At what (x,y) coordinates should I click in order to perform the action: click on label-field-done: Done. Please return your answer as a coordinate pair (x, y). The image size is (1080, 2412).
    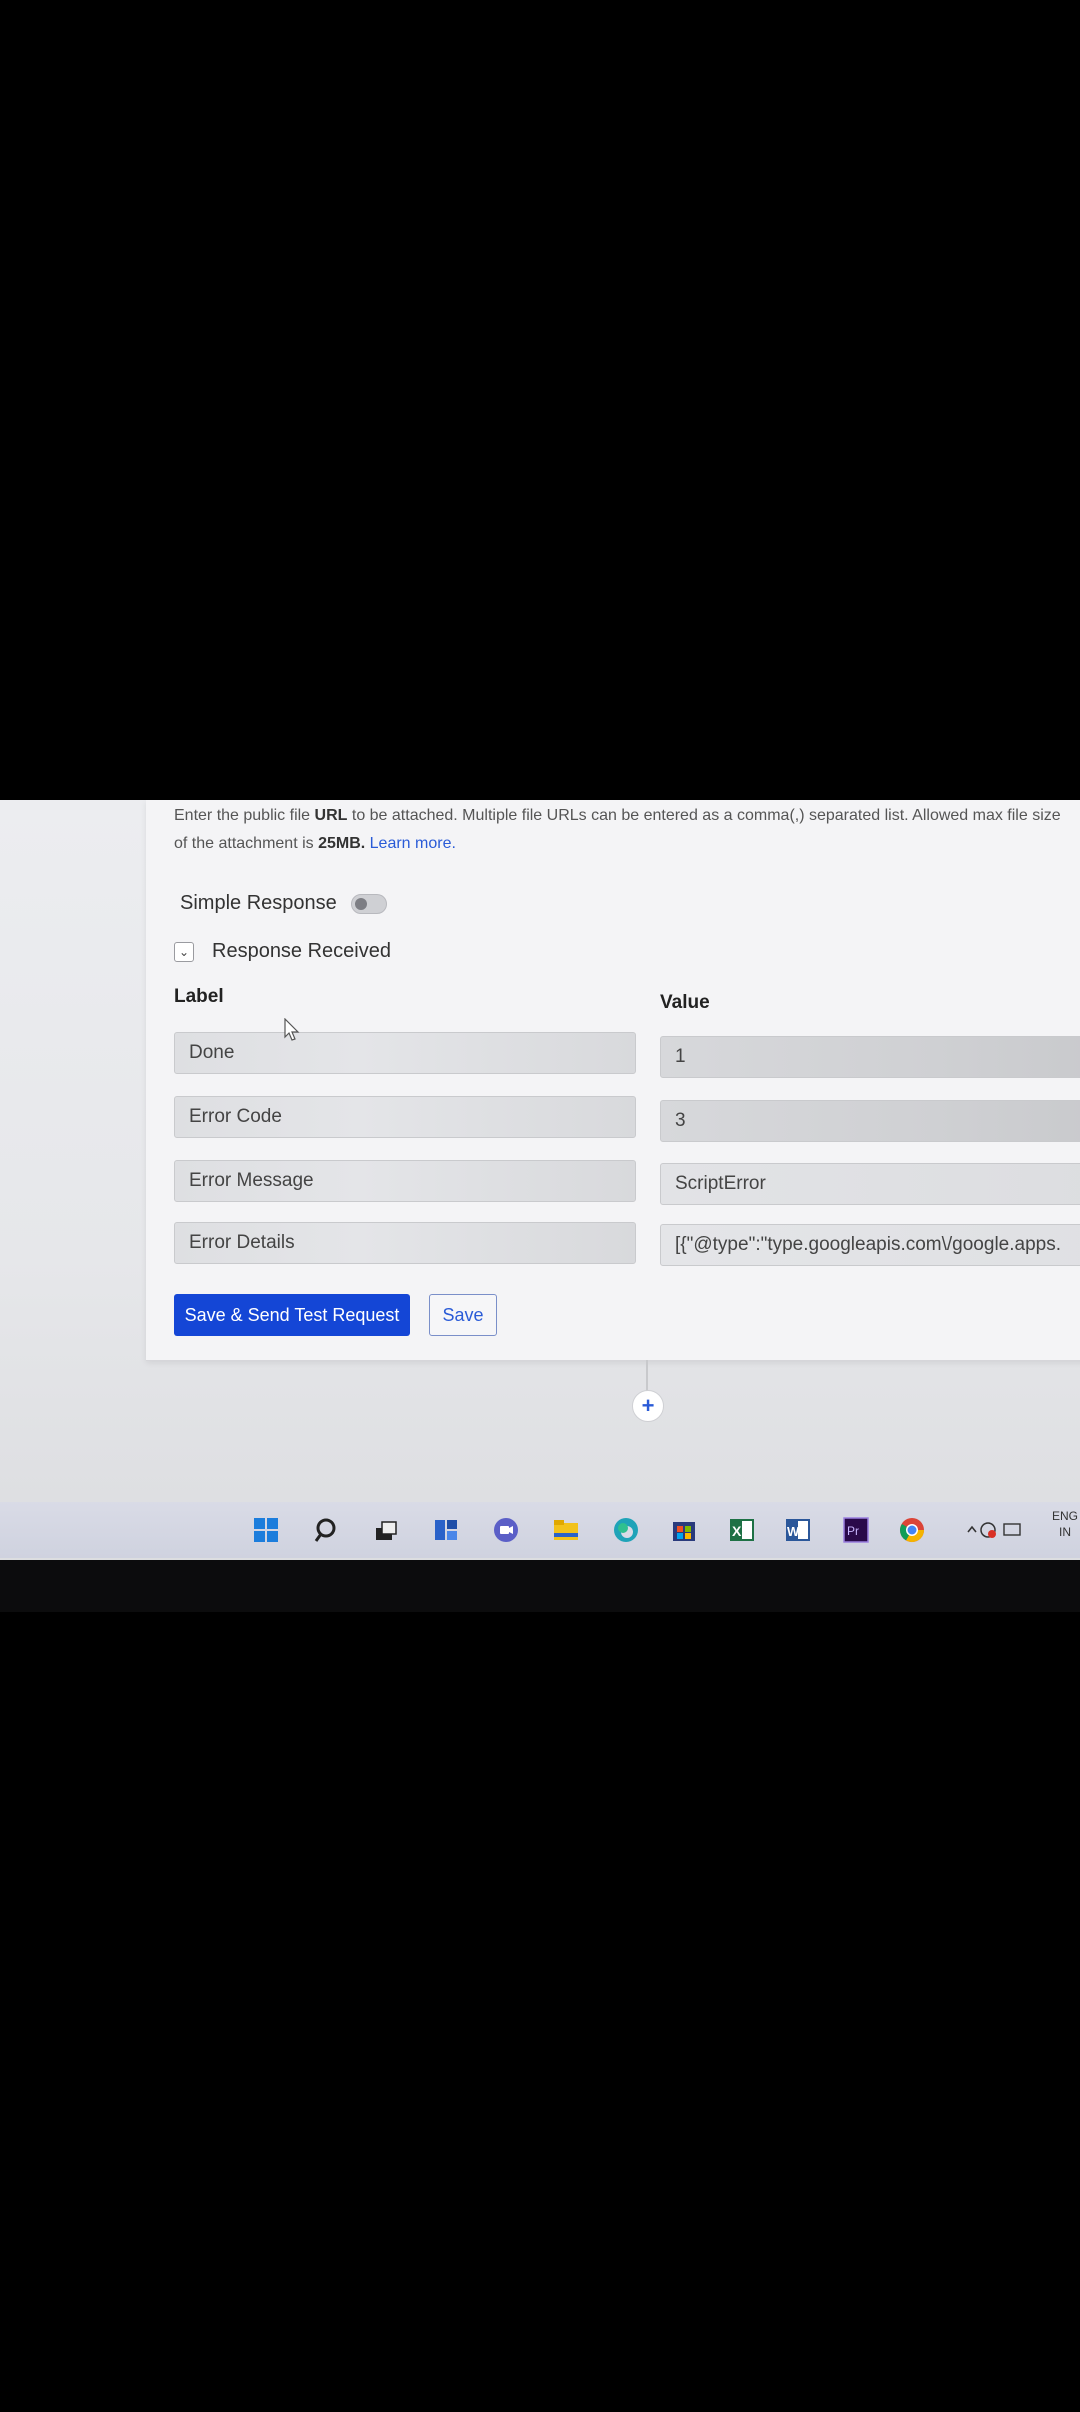
    Looking at the image, I should click on (405, 1053).